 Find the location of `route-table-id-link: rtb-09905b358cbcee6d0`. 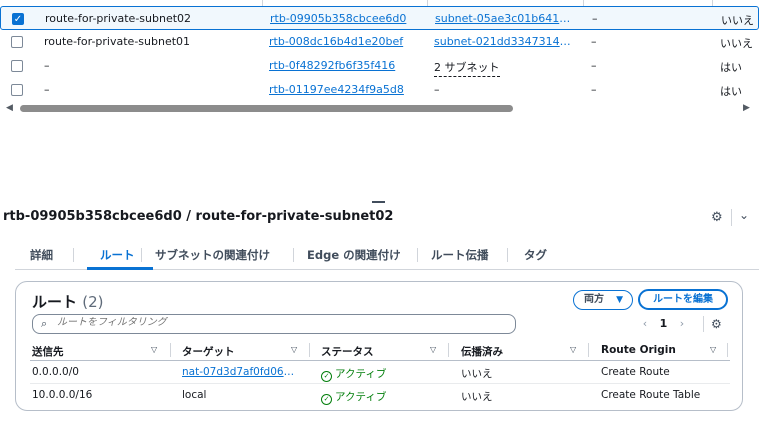

route-table-id-link: rtb-09905b358cbcee6d0 is located at coordinates (345, 18).